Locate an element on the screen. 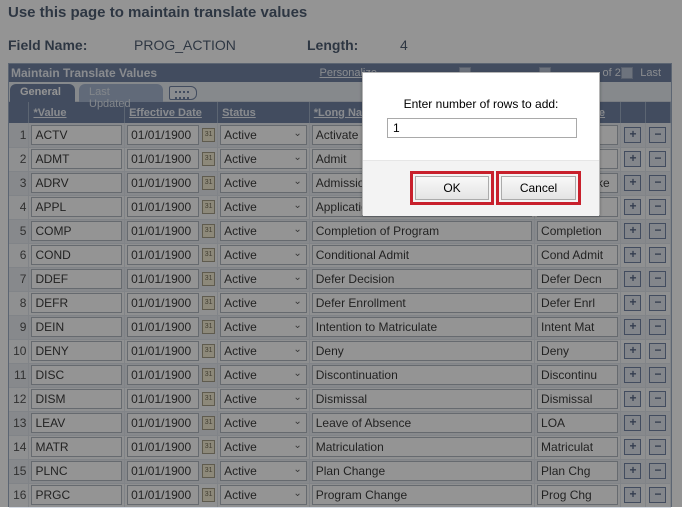 Image resolution: width=682 pixels, height=508 pixels. dialog-footer: OK Cancel is located at coordinates (481, 188).